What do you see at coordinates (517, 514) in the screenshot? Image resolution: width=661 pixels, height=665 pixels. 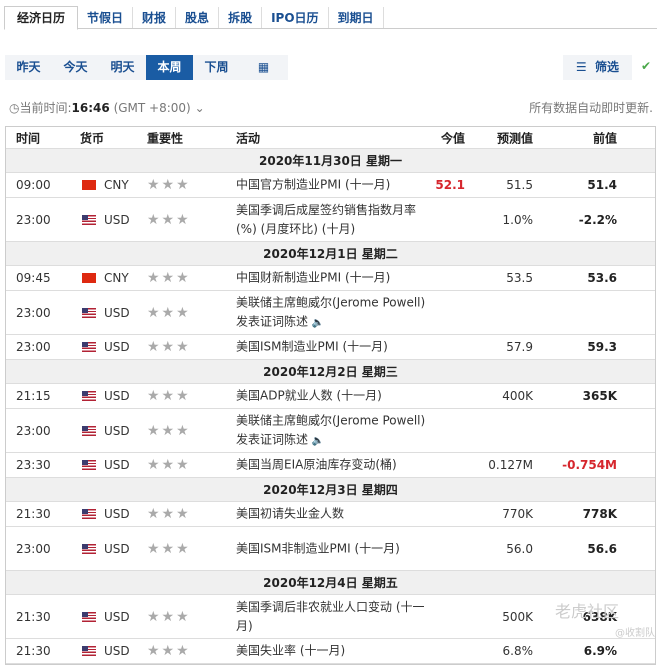 I see `forecast-value: 770K` at bounding box center [517, 514].